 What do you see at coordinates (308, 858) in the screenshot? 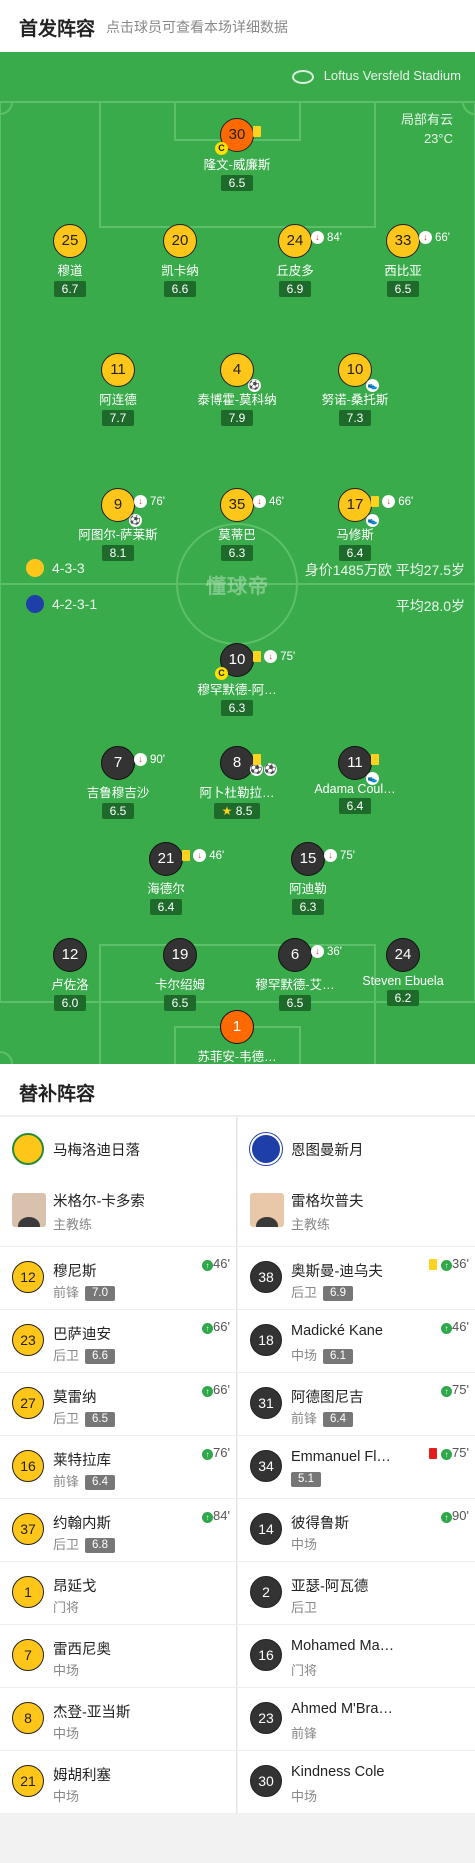
I see `player-number-text: 15` at bounding box center [308, 858].